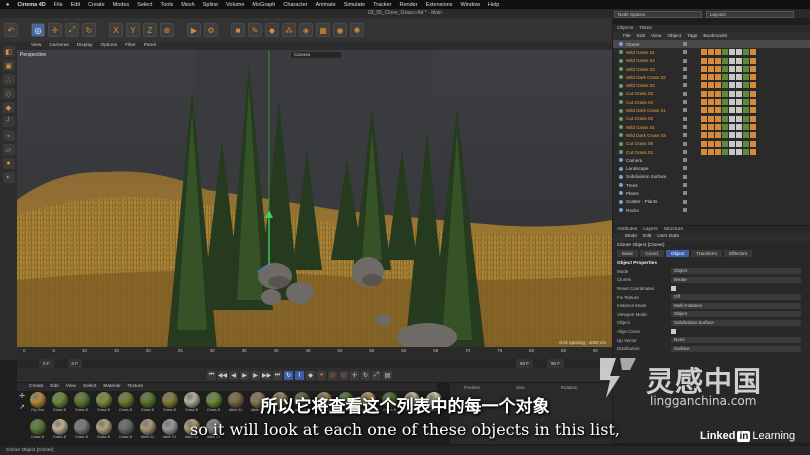 The height and width of the screenshot is (455, 810). What do you see at coordinates (668, 237) in the screenshot?
I see `attribute-menu-item: User Data` at bounding box center [668, 237].